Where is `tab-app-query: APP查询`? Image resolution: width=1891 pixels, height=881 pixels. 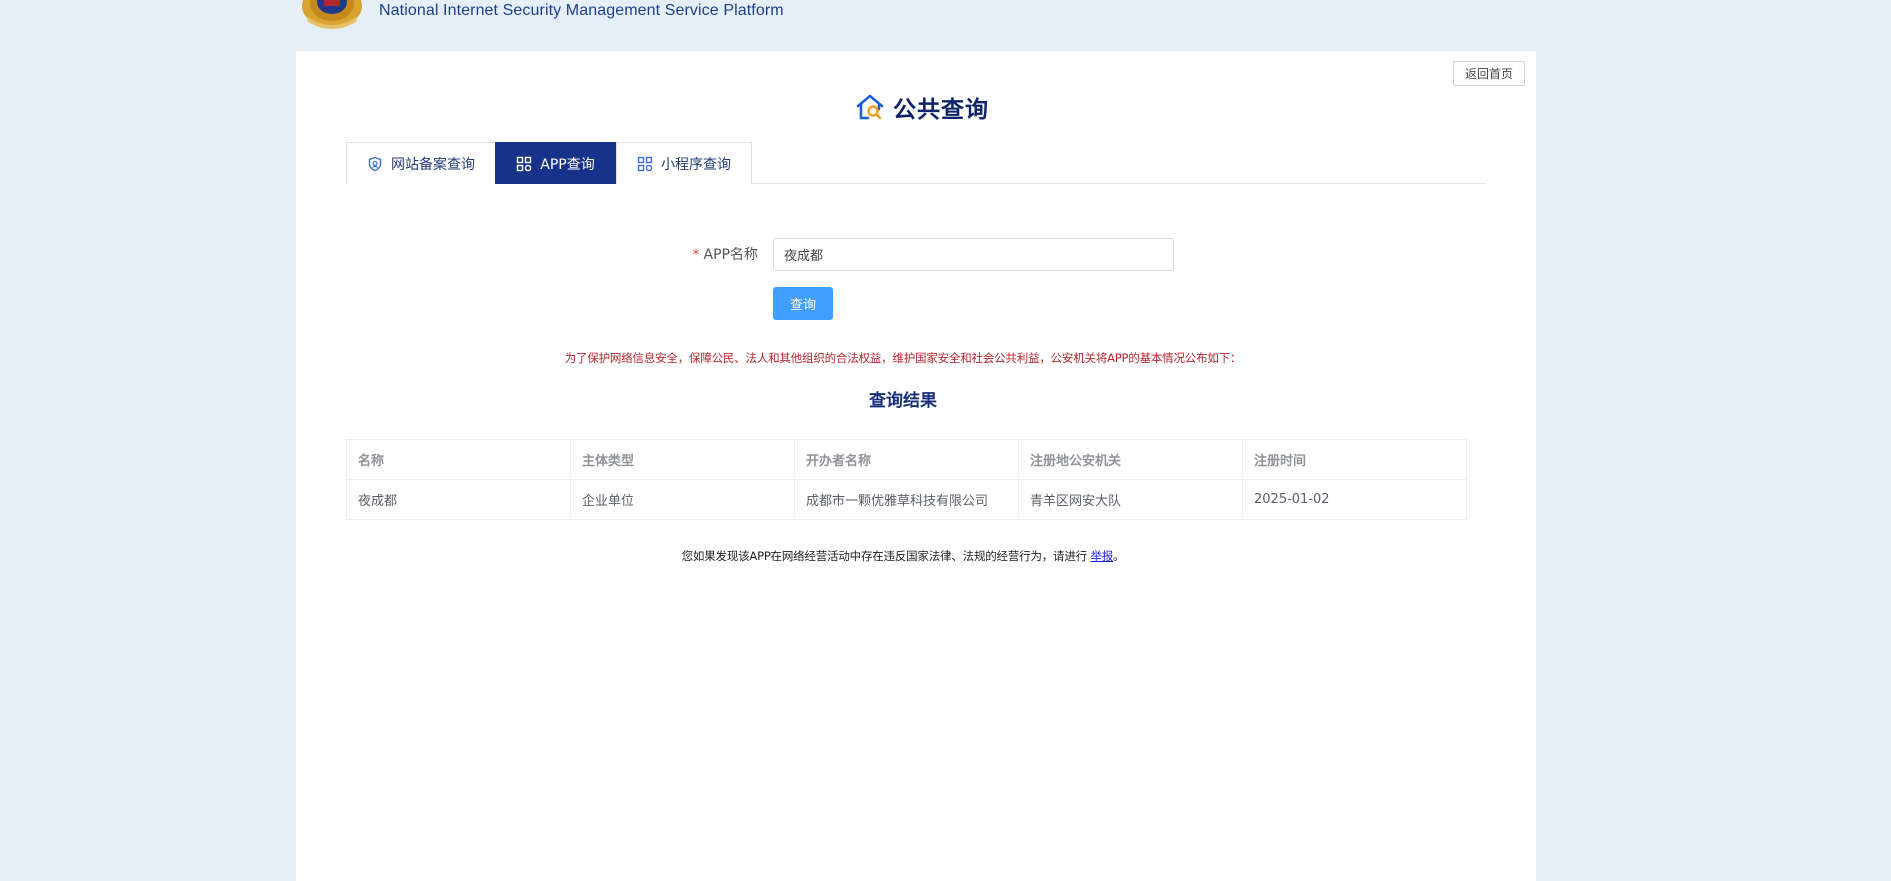 tab-app-query: APP查询 is located at coordinates (555, 163).